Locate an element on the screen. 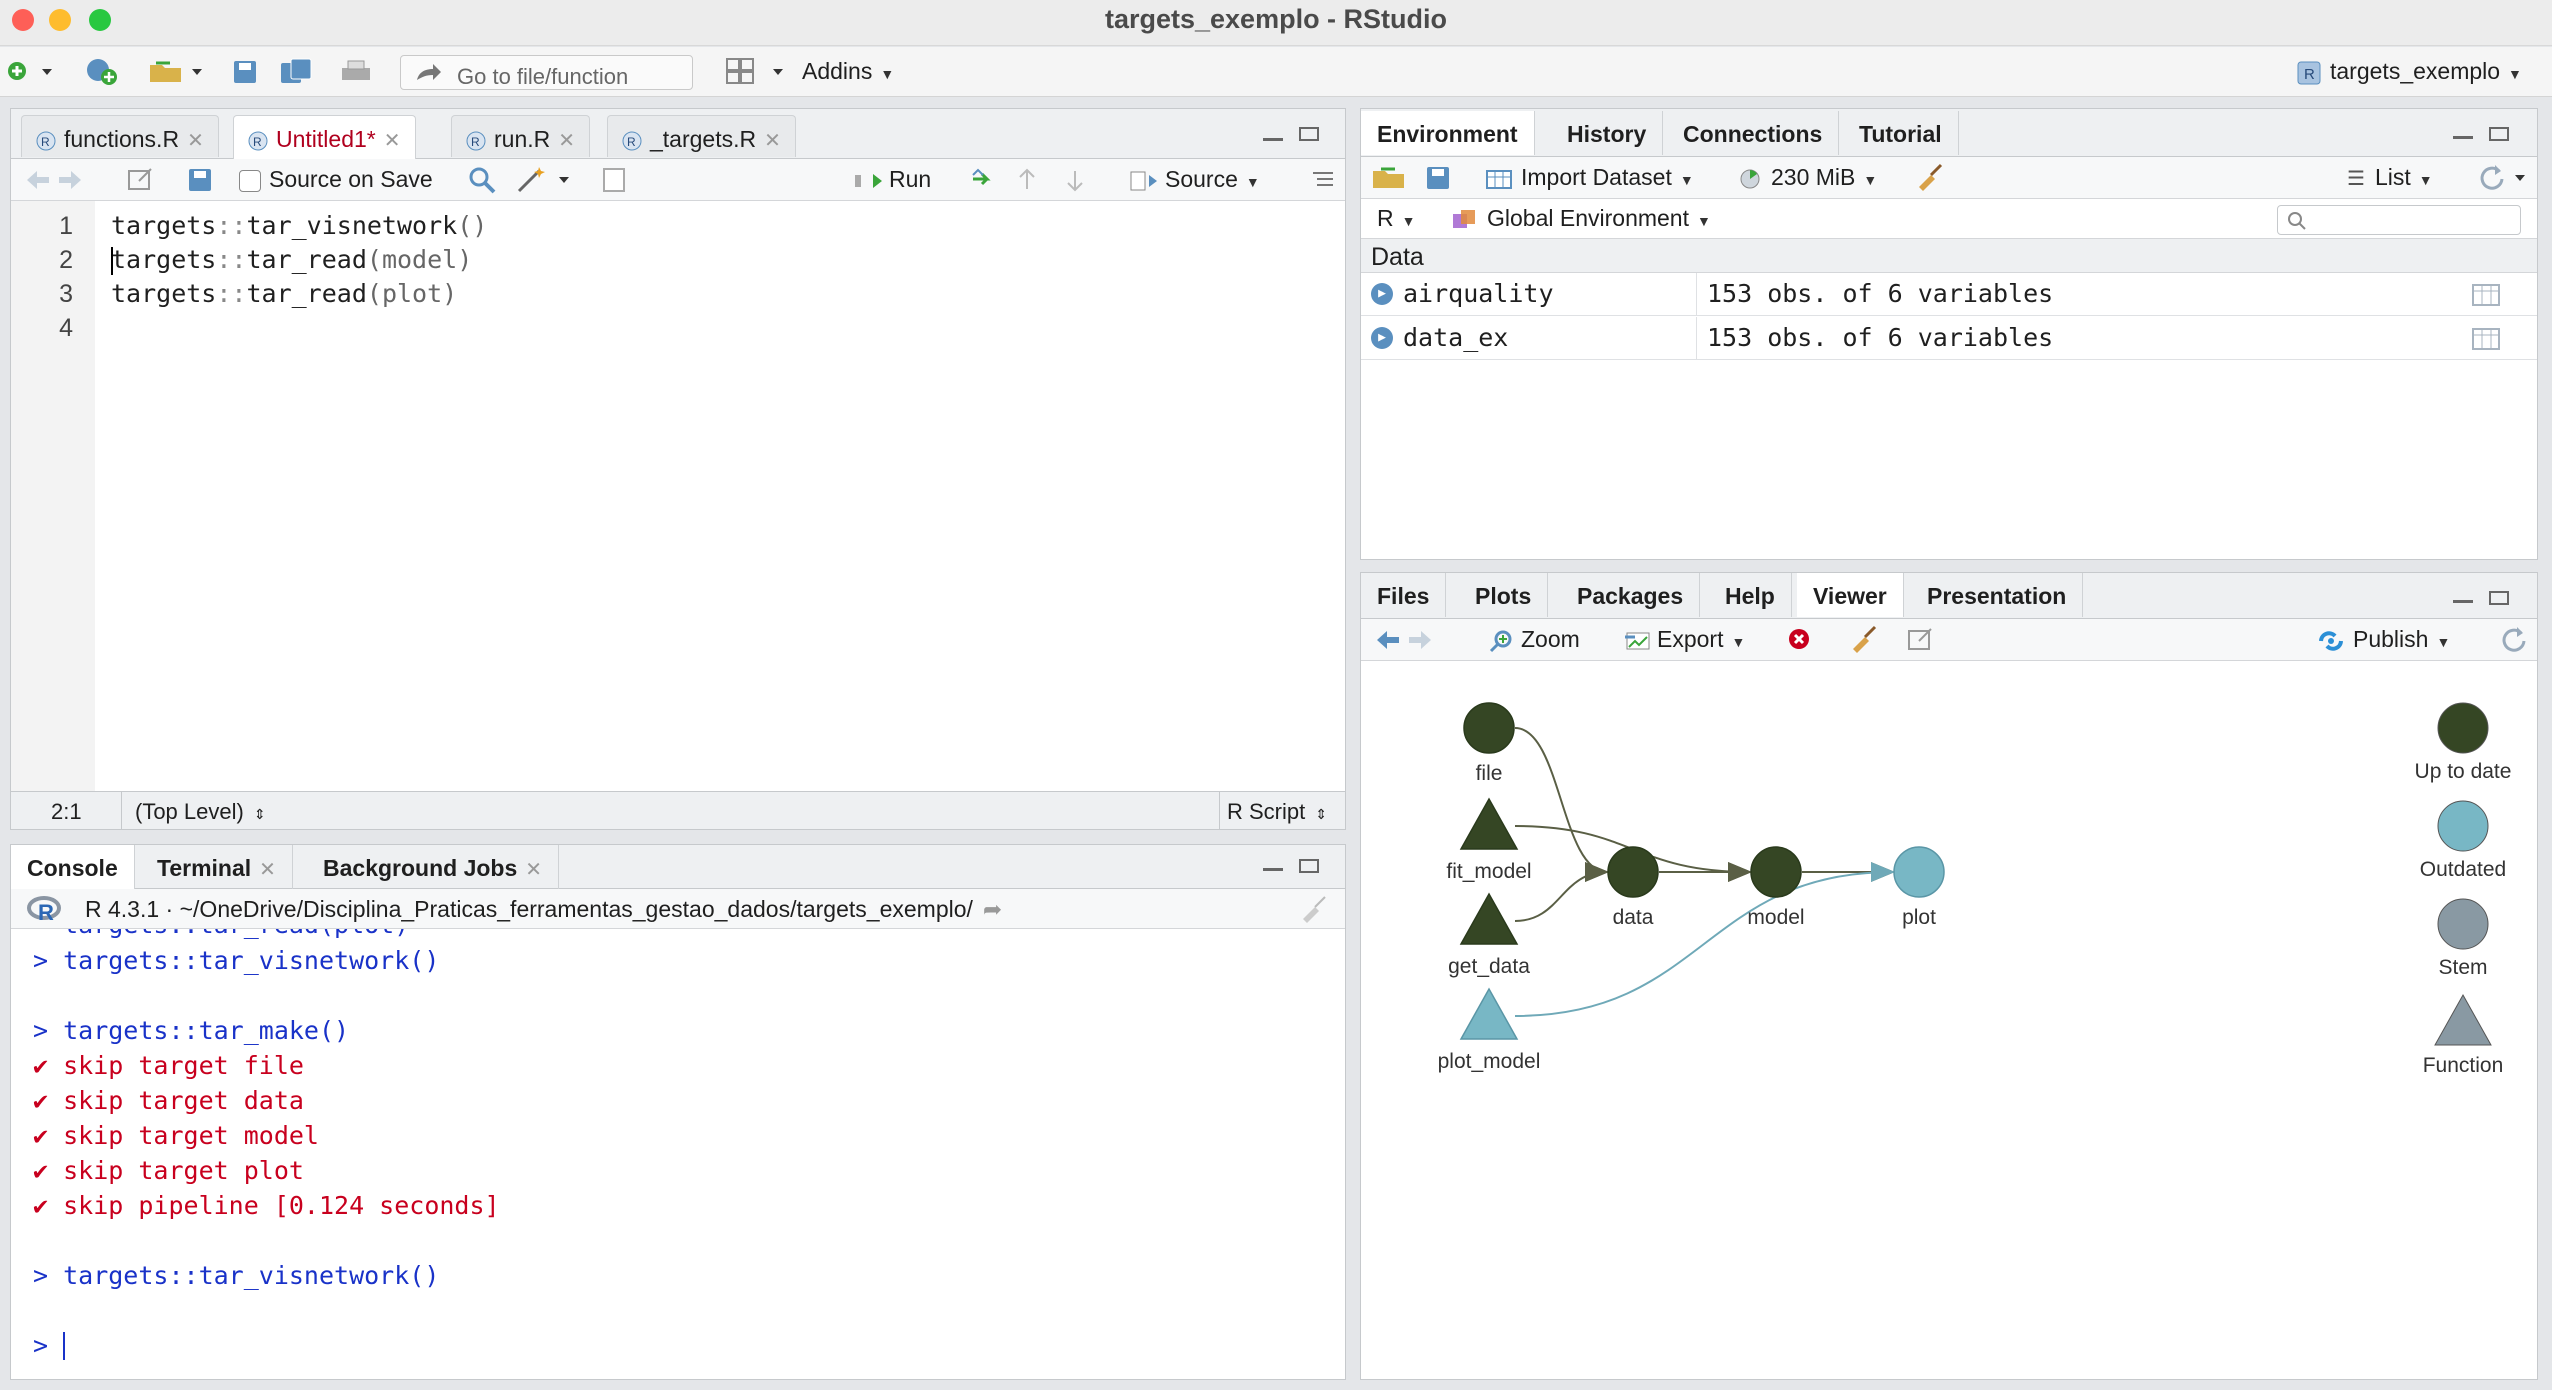 The height and width of the screenshot is (1390, 2552). chevron-down-icon: ▼ is located at coordinates (1253, 182).